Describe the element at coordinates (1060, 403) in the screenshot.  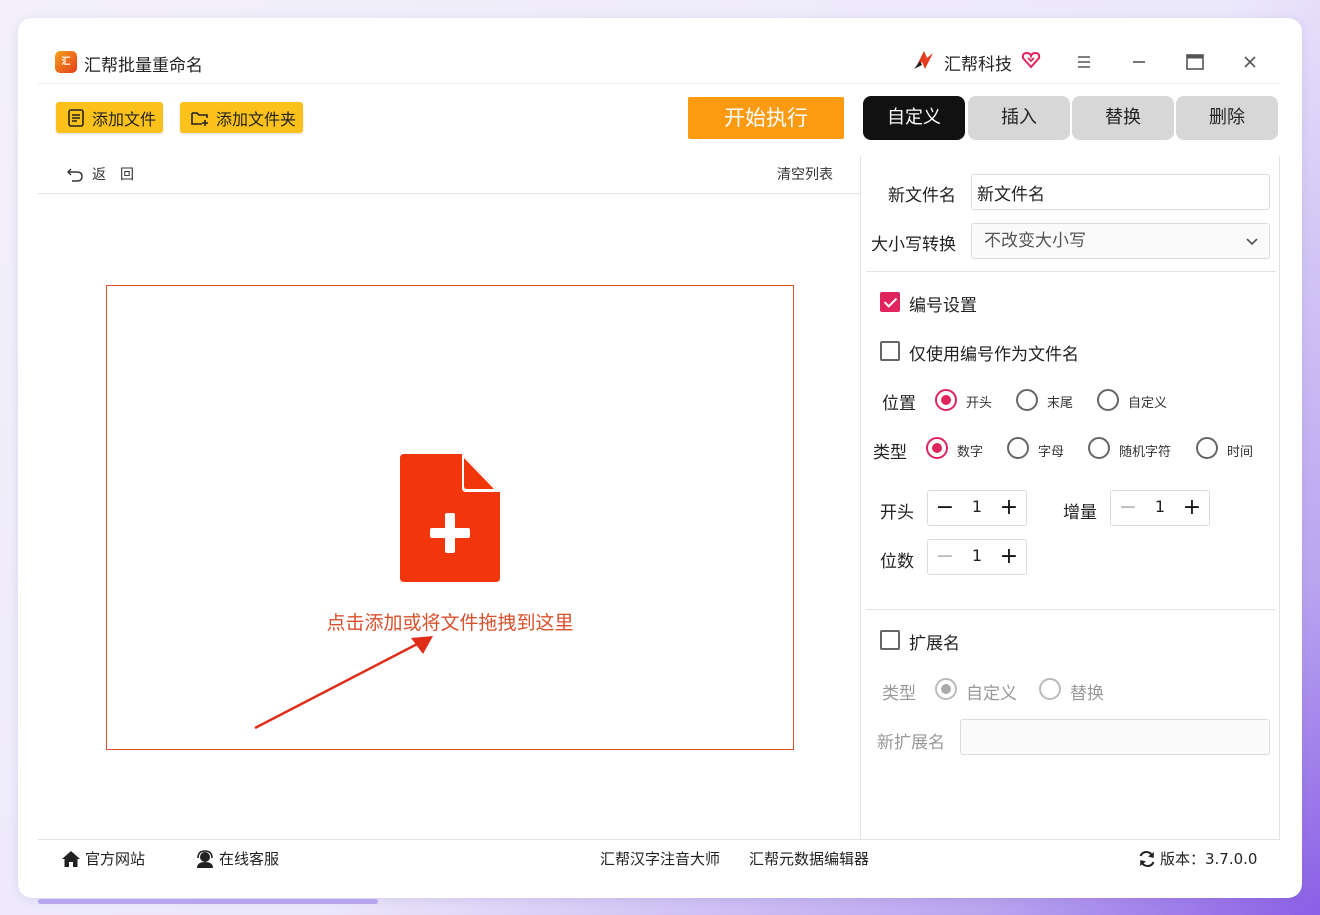
I see `position-end-label: 末尾` at that location.